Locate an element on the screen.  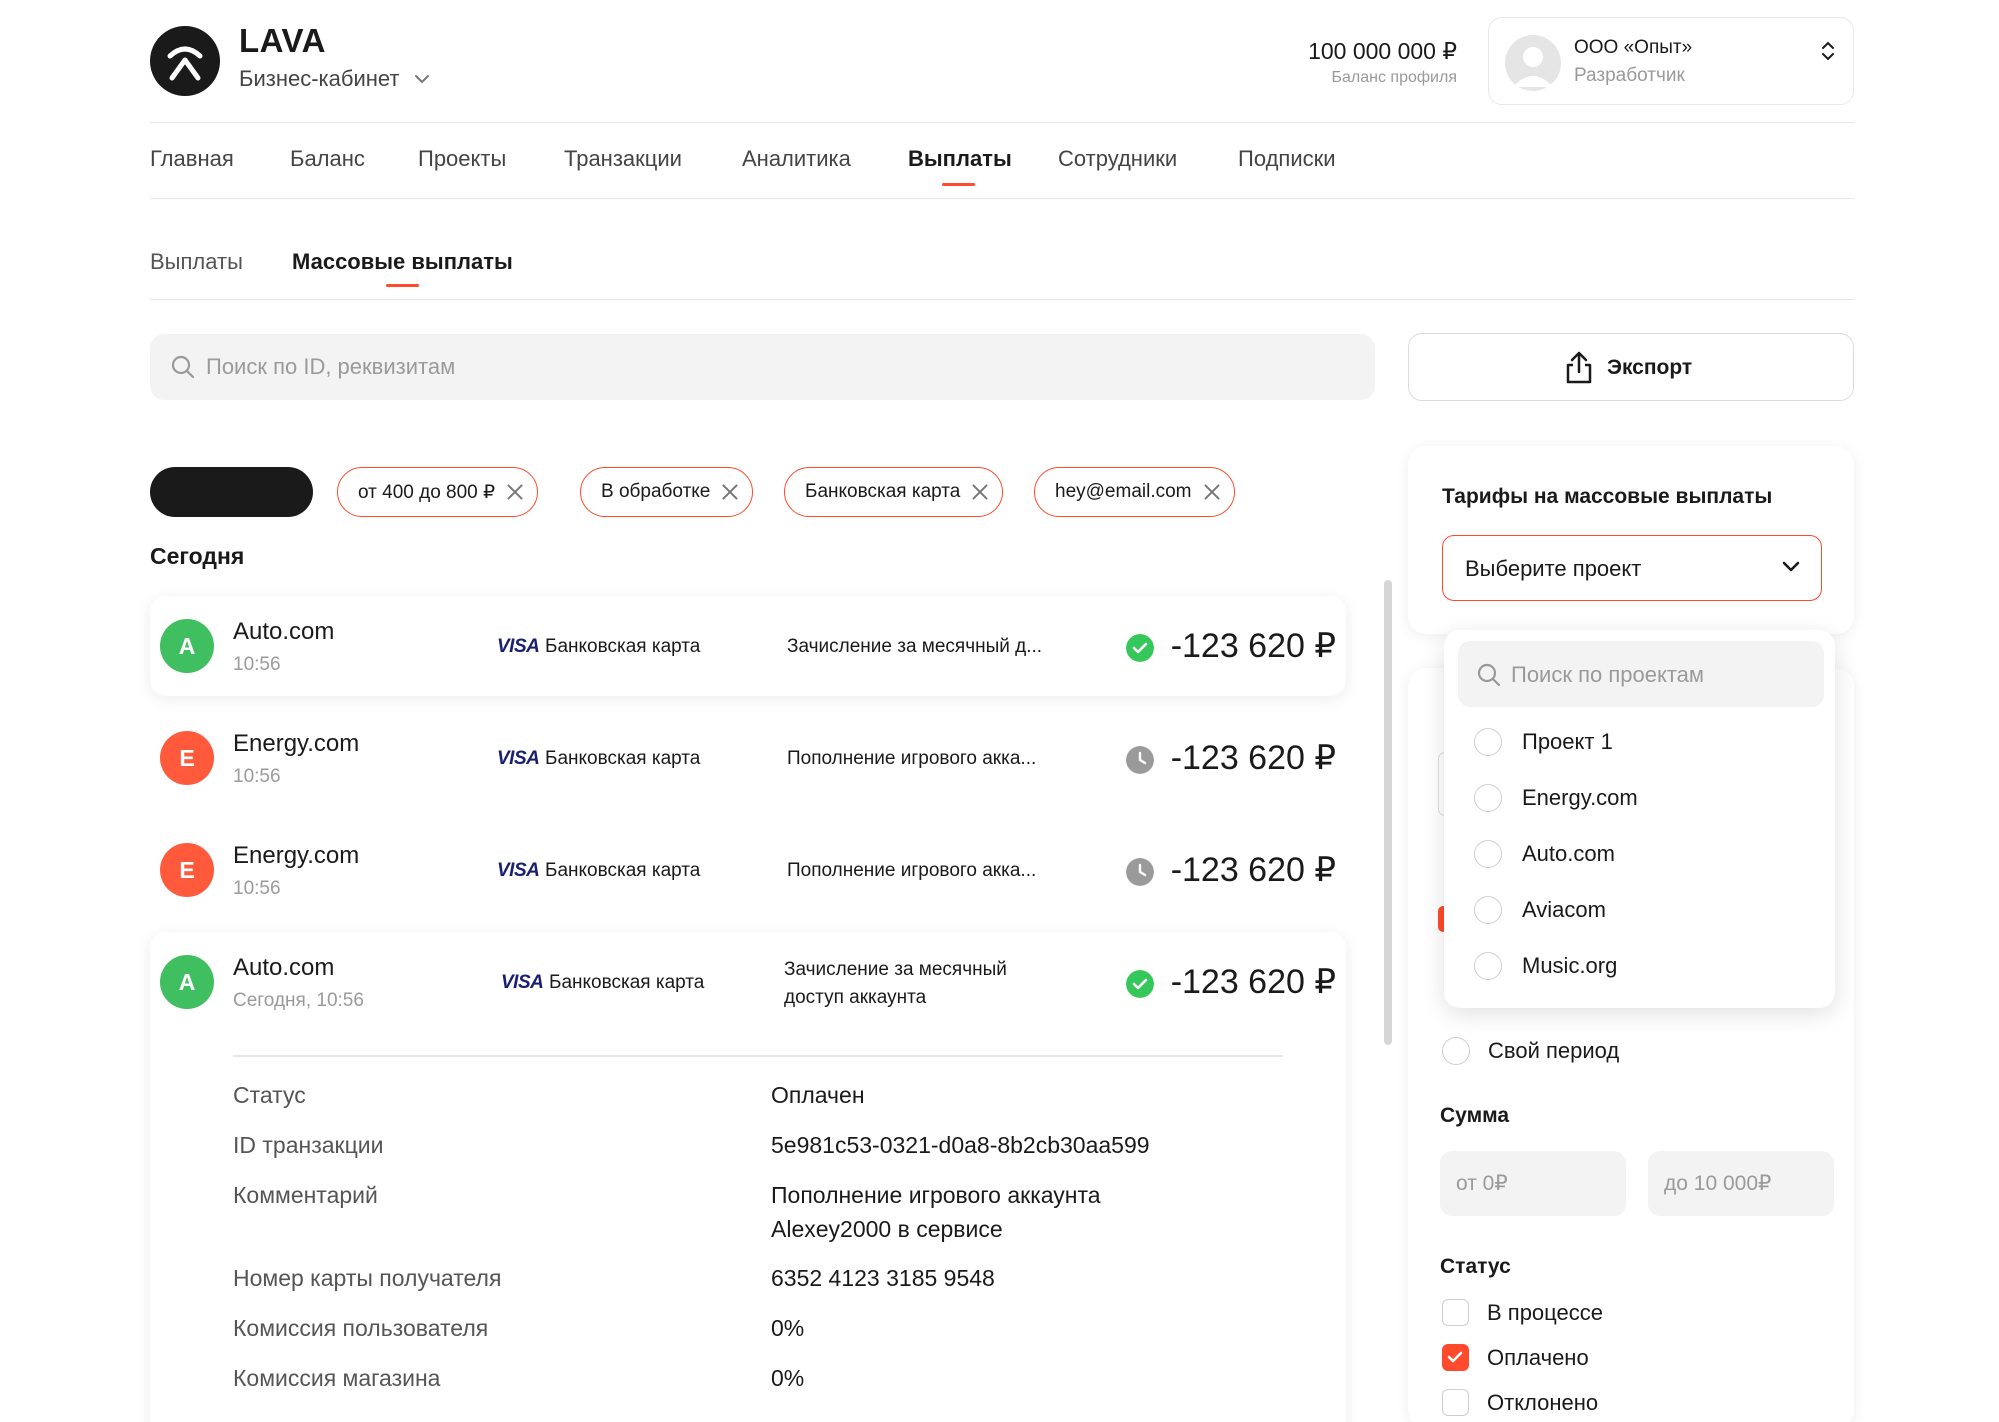
sum-from-input: от 0₽ is located at coordinates (1533, 1183).